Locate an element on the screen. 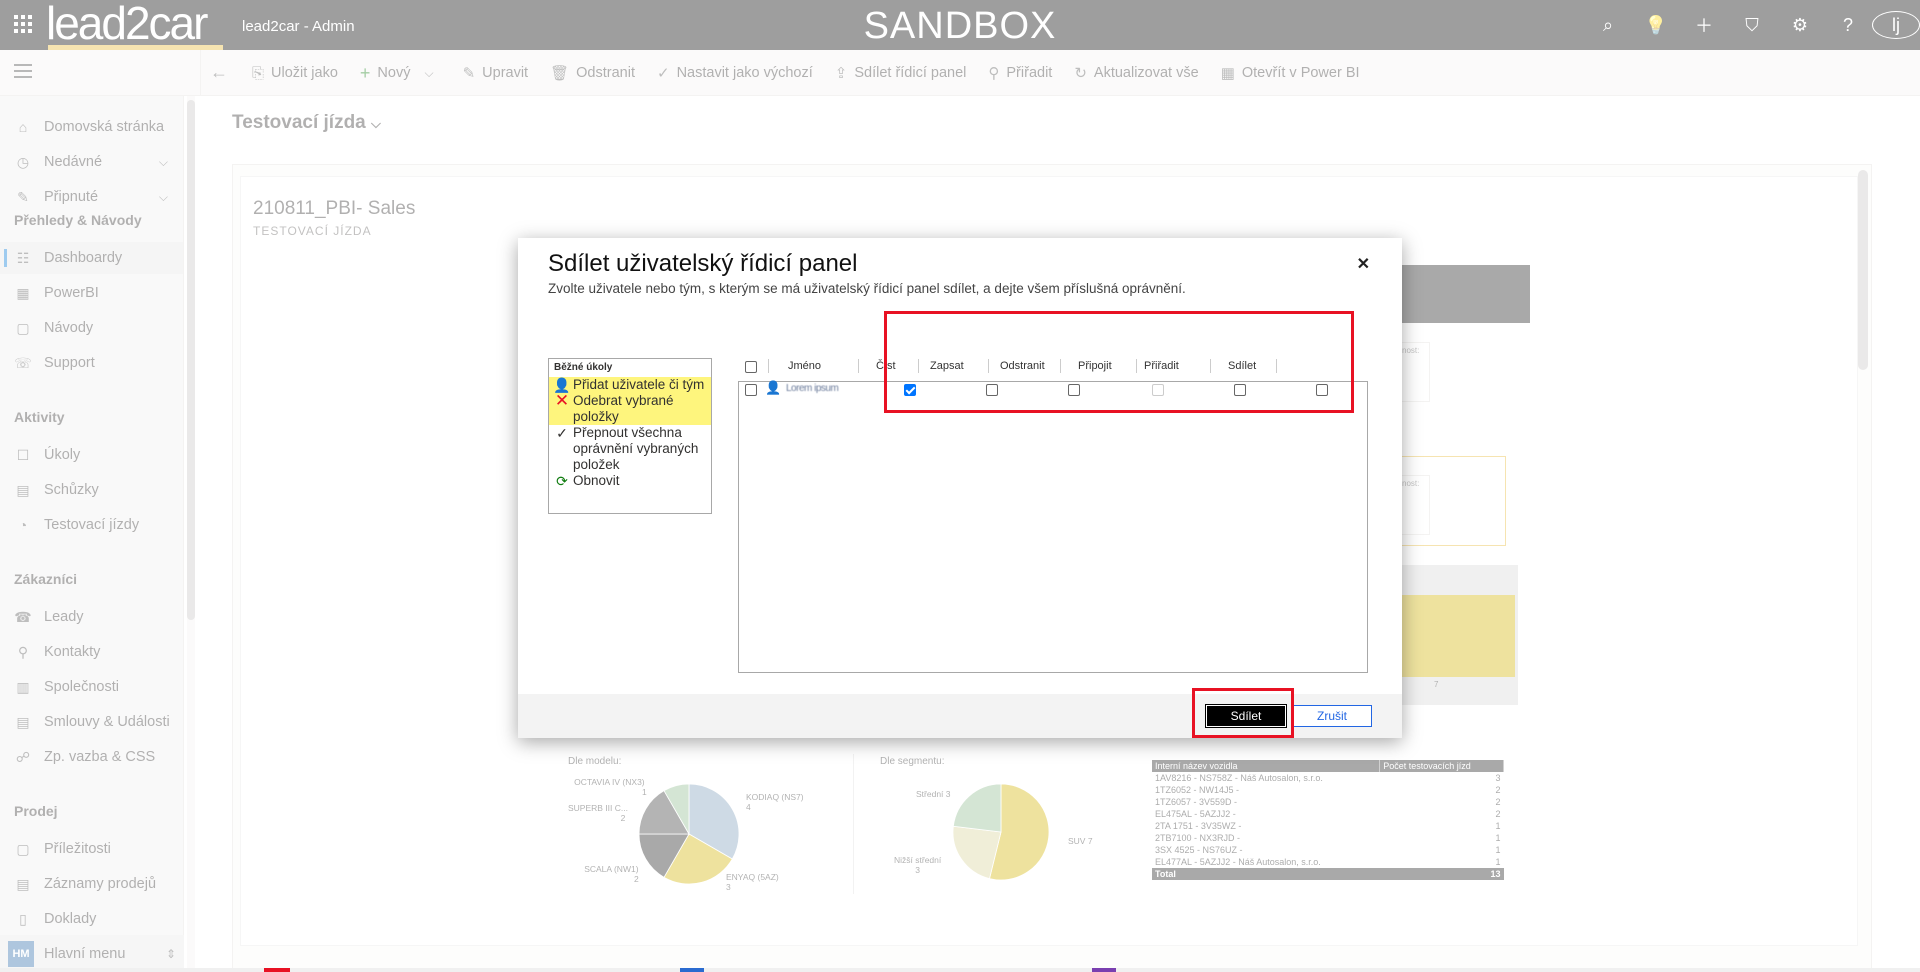  add-user-team-task: 👤 Přidat uživatele či tým is located at coordinates (630, 385).